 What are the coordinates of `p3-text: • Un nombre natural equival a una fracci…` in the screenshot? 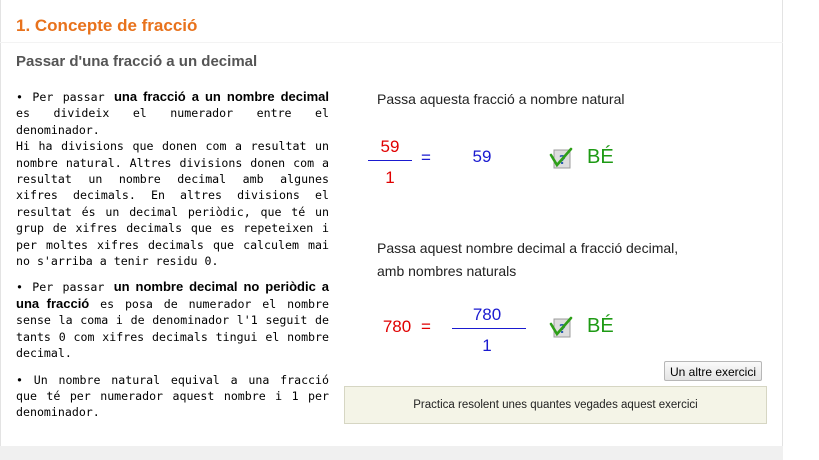 It's located at (172, 396).